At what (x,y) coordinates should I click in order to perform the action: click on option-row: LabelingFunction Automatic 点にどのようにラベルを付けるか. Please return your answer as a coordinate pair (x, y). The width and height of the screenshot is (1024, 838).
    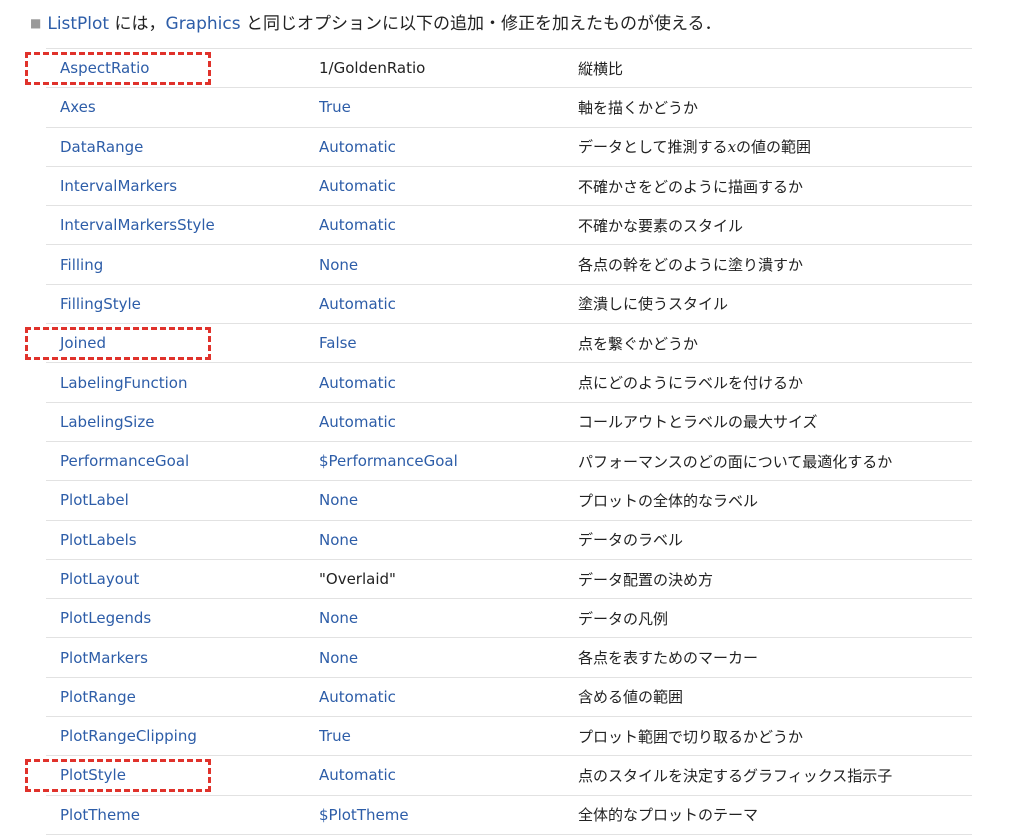
    Looking at the image, I should click on (509, 382).